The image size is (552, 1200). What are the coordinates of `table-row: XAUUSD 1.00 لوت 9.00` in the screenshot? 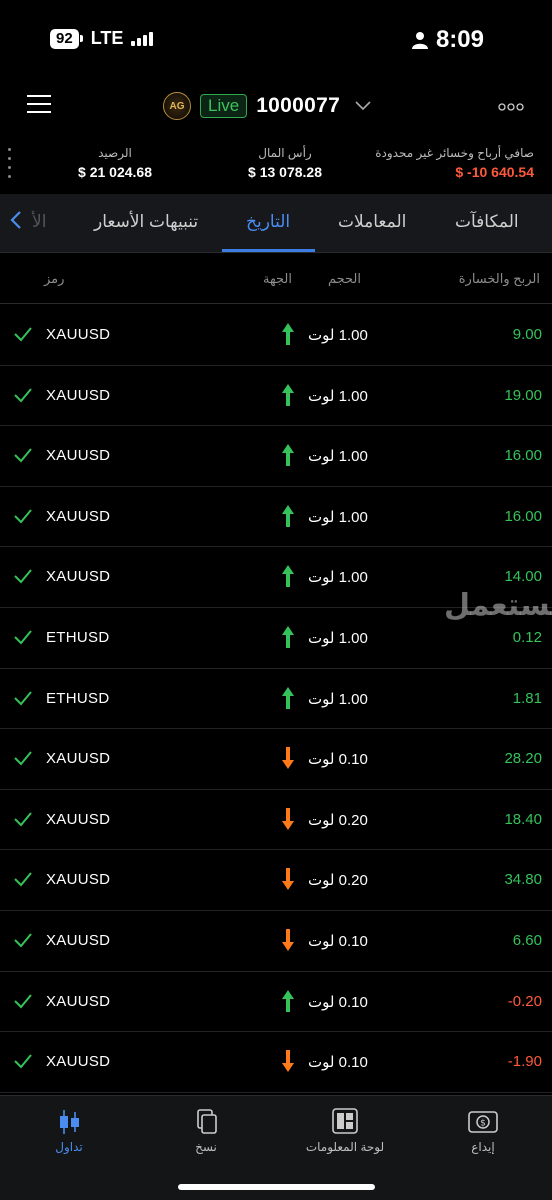 It's located at (276, 335).